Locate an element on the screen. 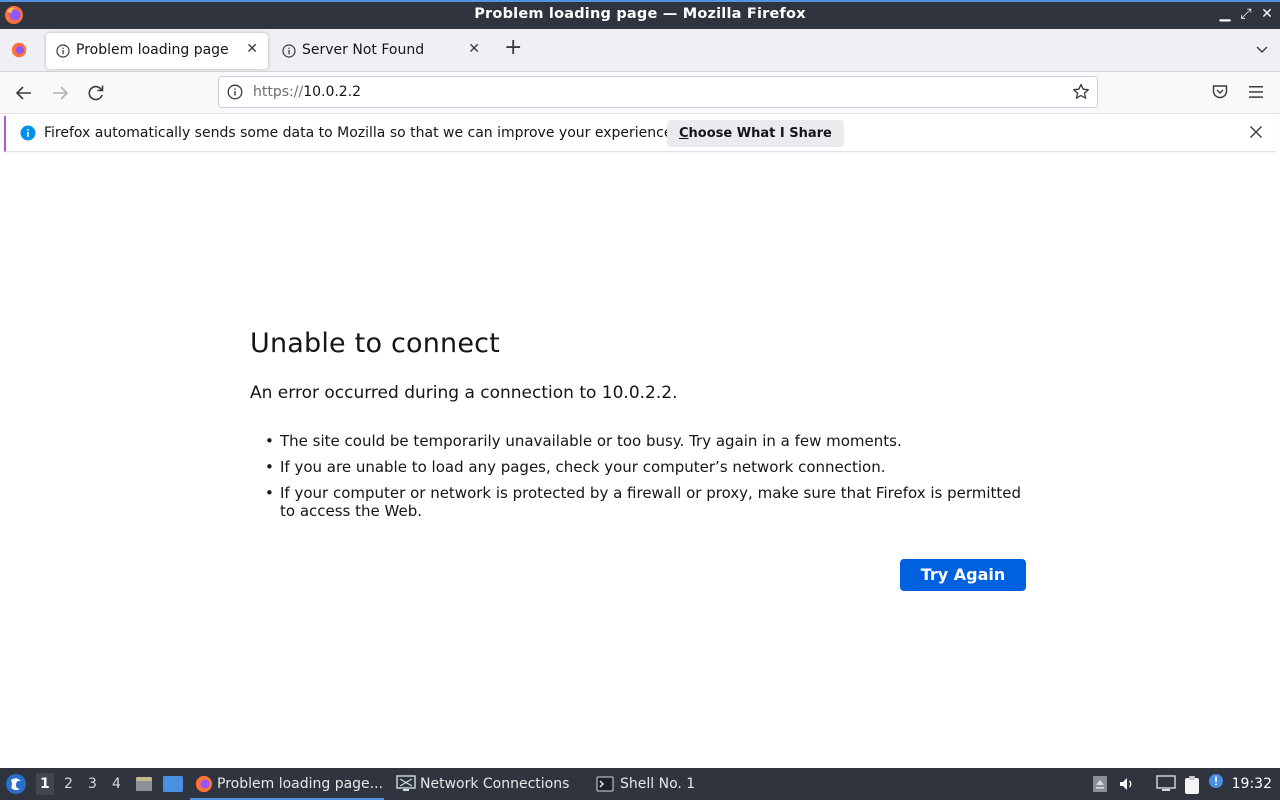 Image resolution: width=1280 pixels, height=800 pixels. show-desktop-icon is located at coordinates (173, 784).